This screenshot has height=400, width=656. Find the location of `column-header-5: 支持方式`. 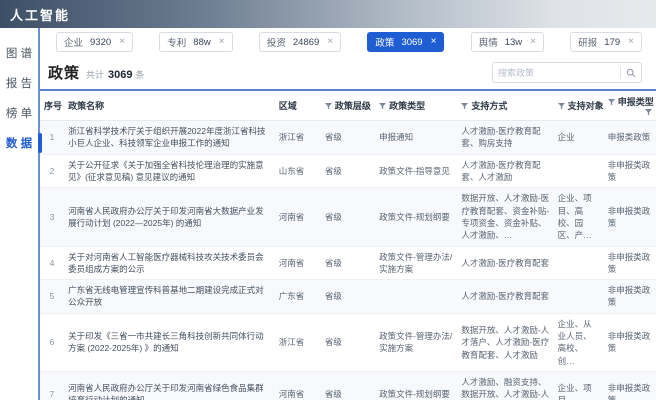

column-header-5: 支持方式 is located at coordinates (505, 106).